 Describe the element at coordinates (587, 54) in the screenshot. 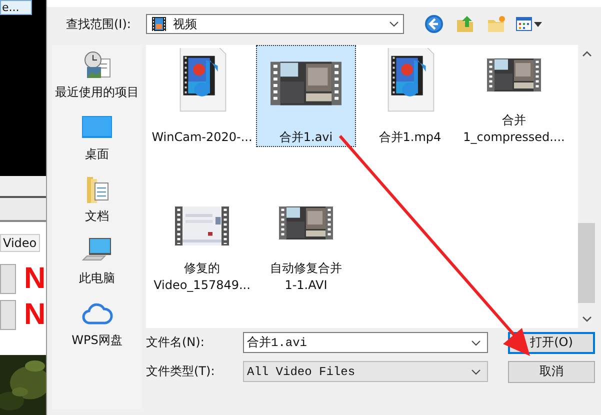

I see `scroll-up-icon` at that location.